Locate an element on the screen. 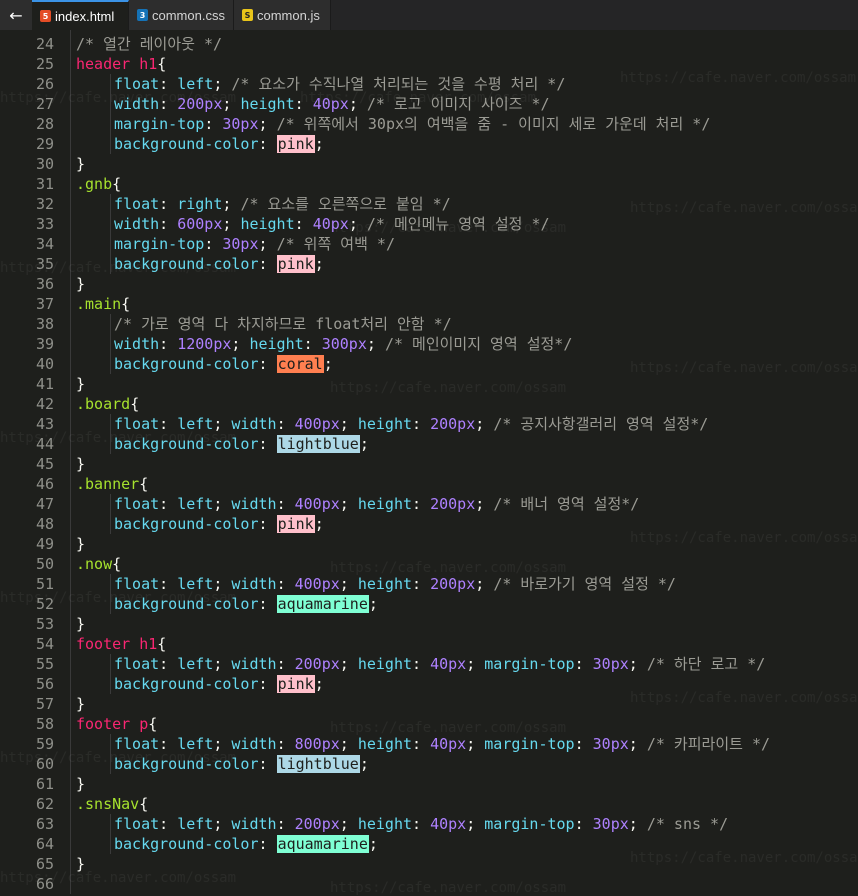 The width and height of the screenshot is (858, 896). code-line: 42 .board{ is located at coordinates (429, 404).